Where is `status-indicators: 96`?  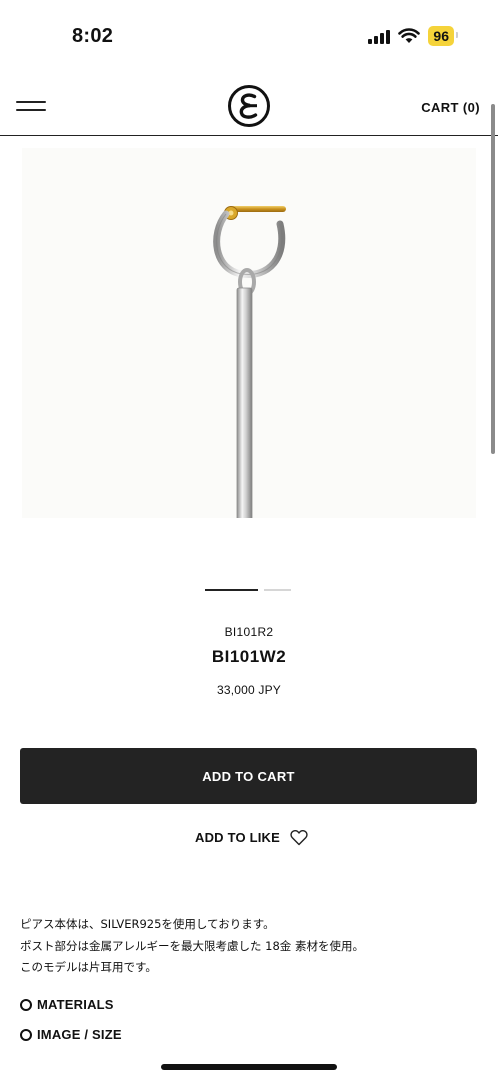 status-indicators: 96 is located at coordinates (413, 36).